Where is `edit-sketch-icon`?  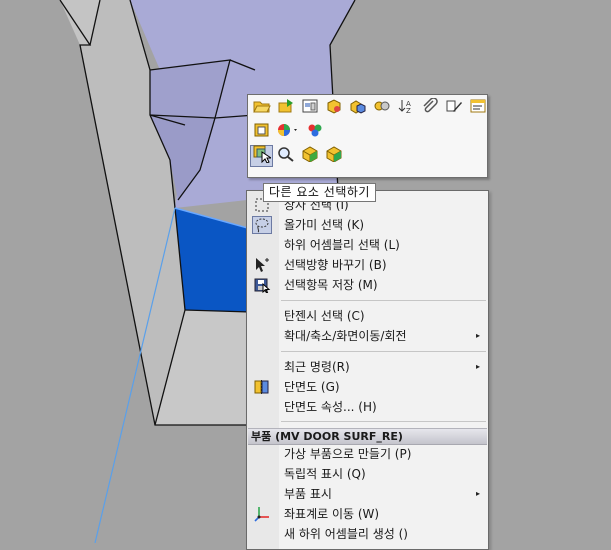
edit-sketch-icon is located at coordinates (454, 108).